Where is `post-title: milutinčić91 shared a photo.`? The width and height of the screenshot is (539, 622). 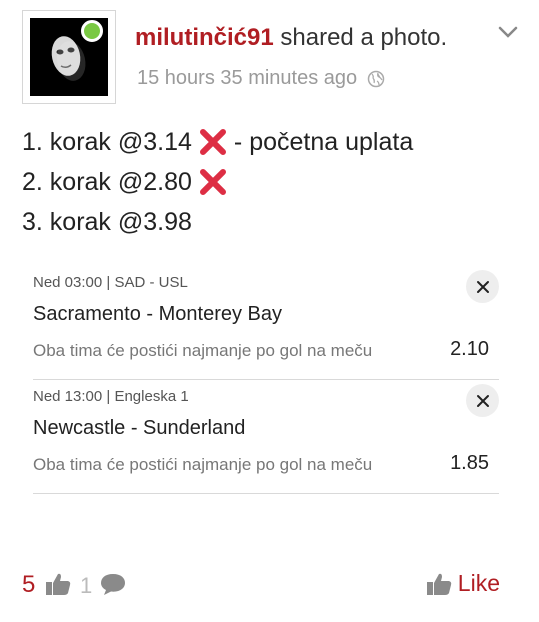
post-title: milutinčić91 shared a photo. is located at coordinates (291, 38).